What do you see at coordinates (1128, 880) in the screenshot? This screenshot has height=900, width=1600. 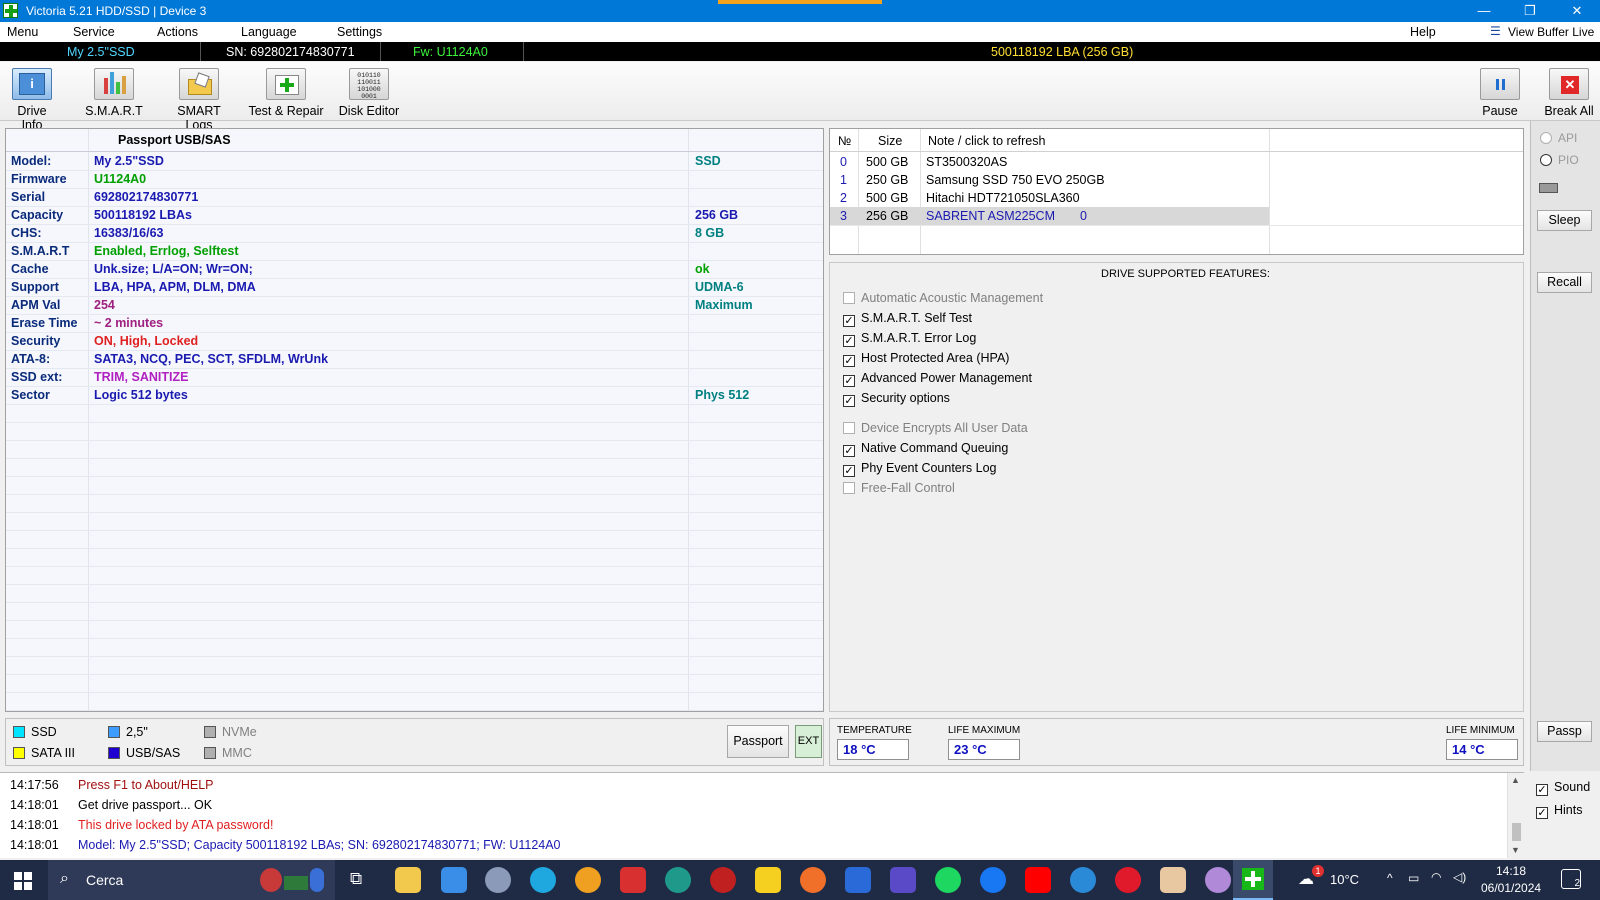 I see `opera-icon` at bounding box center [1128, 880].